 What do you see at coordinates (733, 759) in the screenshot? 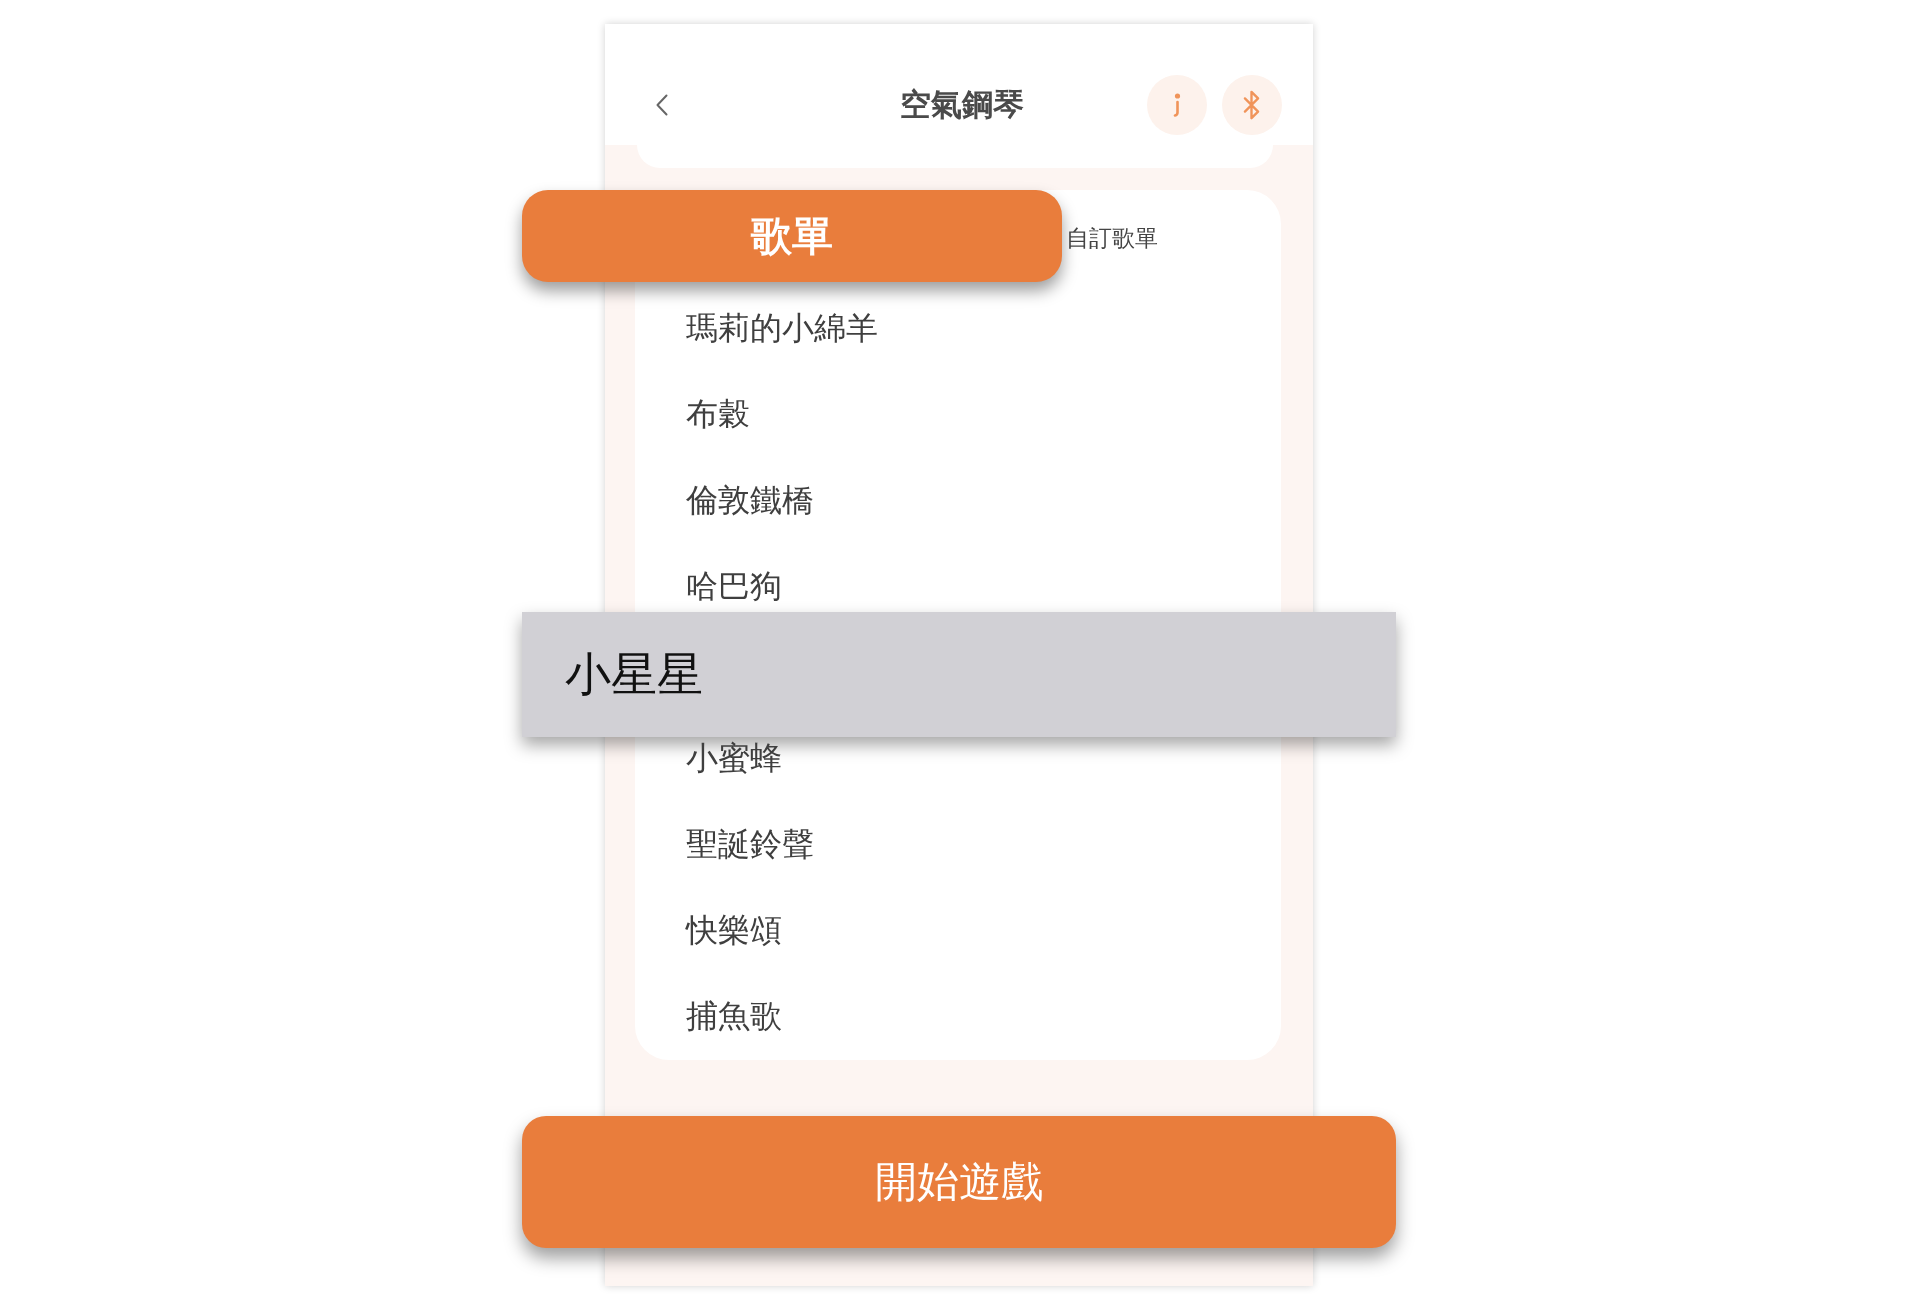
I see `song-item: 小蜜蜂` at bounding box center [733, 759].